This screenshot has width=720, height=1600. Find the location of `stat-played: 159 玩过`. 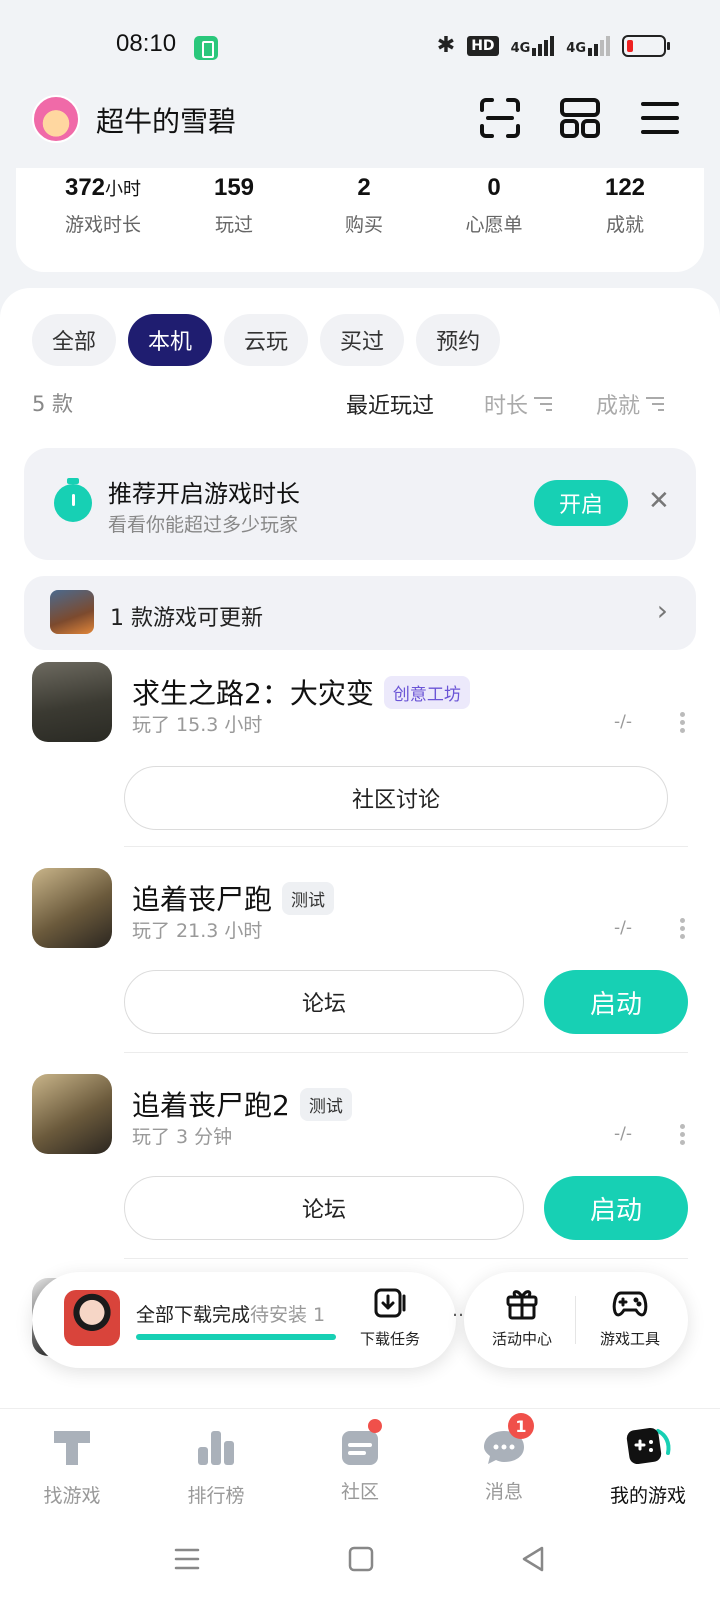

stat-played: 159 玩过 is located at coordinates (234, 205).